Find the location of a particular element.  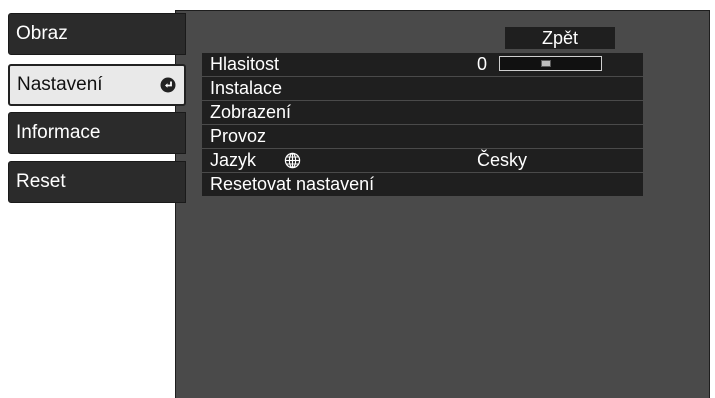

tab-reset: Reset is located at coordinates (97, 182).